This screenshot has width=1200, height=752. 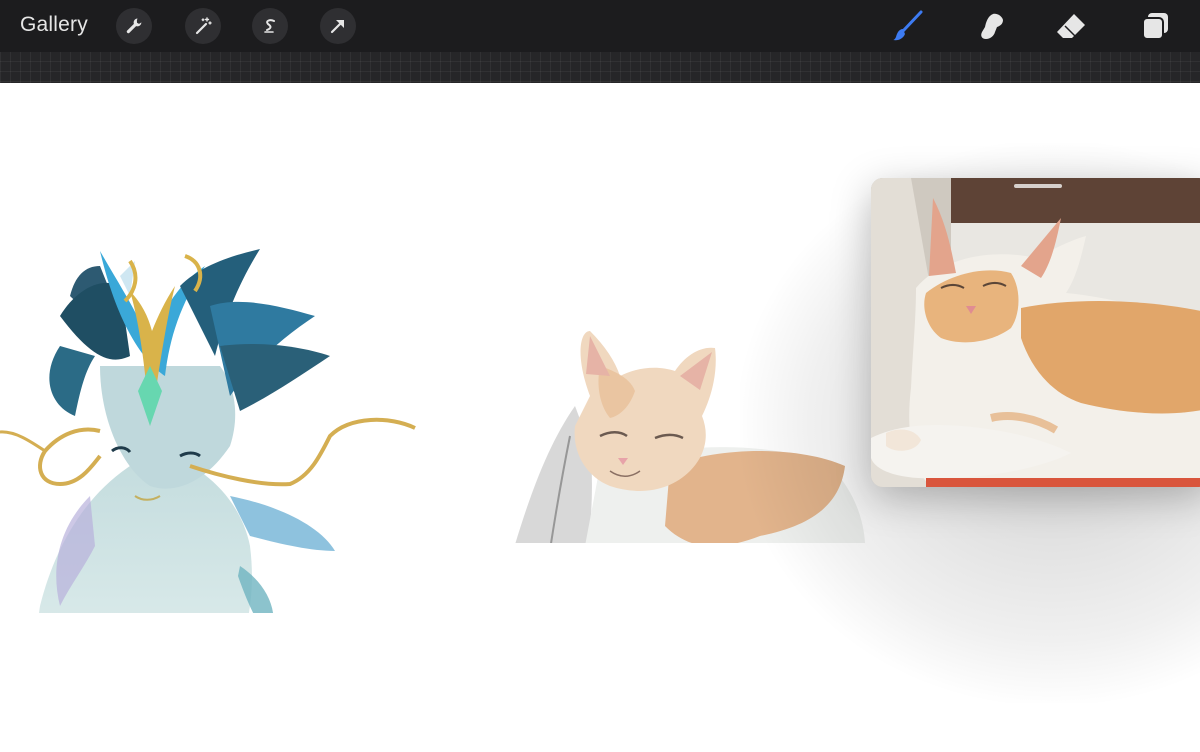 What do you see at coordinates (54, 25) in the screenshot?
I see `gallery-button: Gallery` at bounding box center [54, 25].